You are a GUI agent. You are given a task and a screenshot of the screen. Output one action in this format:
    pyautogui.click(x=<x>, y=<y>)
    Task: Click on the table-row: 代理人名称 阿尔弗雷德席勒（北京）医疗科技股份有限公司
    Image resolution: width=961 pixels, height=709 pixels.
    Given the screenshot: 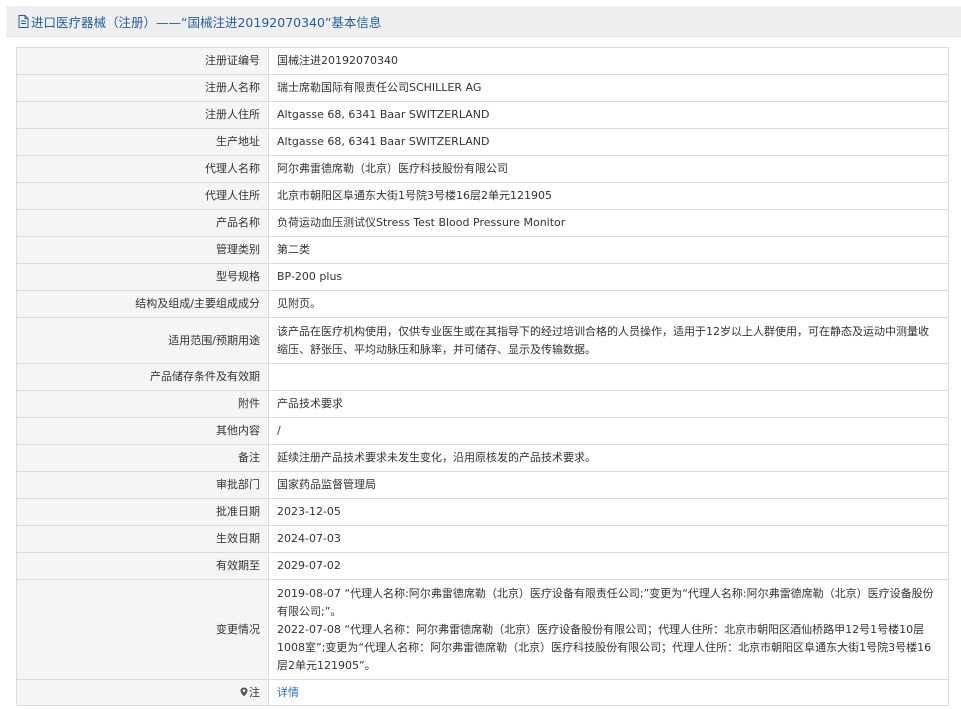 What is the action you would take?
    pyautogui.click(x=482, y=169)
    